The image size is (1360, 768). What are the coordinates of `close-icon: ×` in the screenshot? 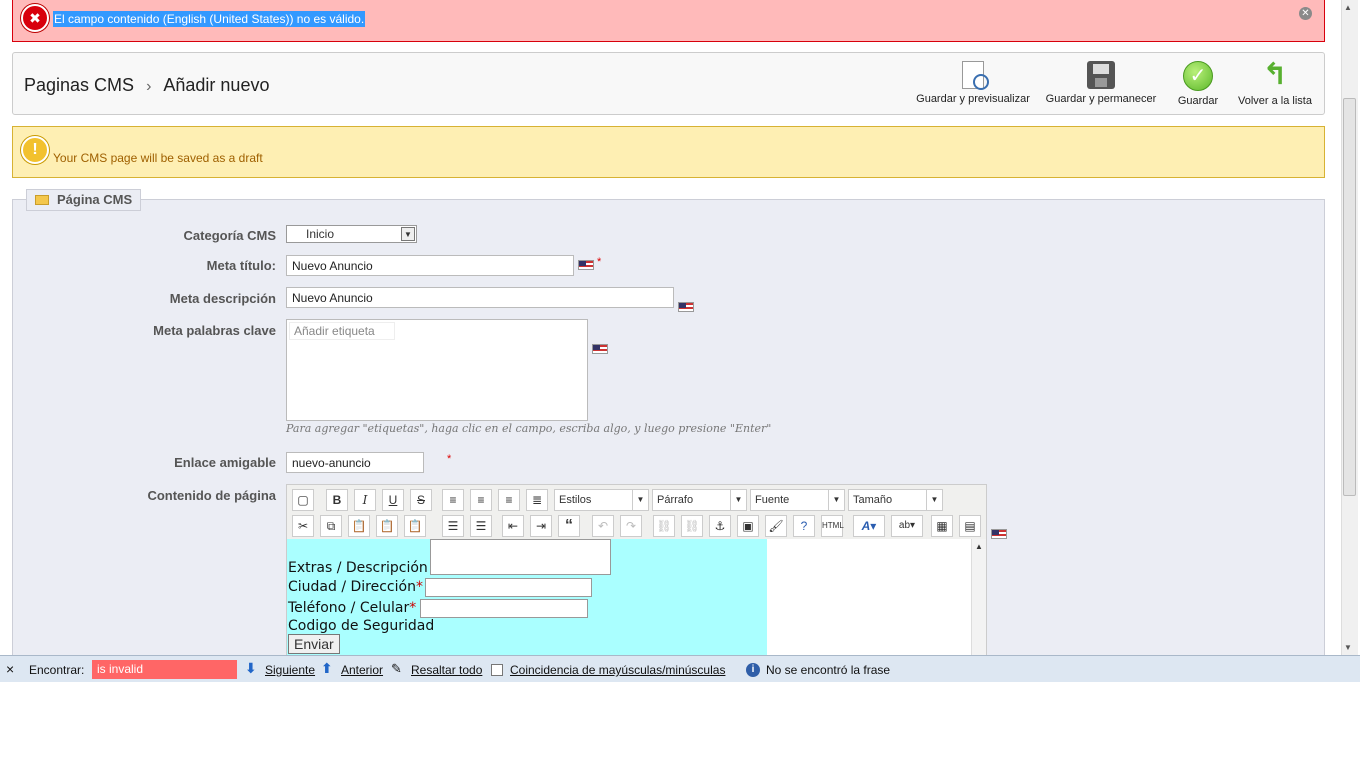 It's located at (10, 669).